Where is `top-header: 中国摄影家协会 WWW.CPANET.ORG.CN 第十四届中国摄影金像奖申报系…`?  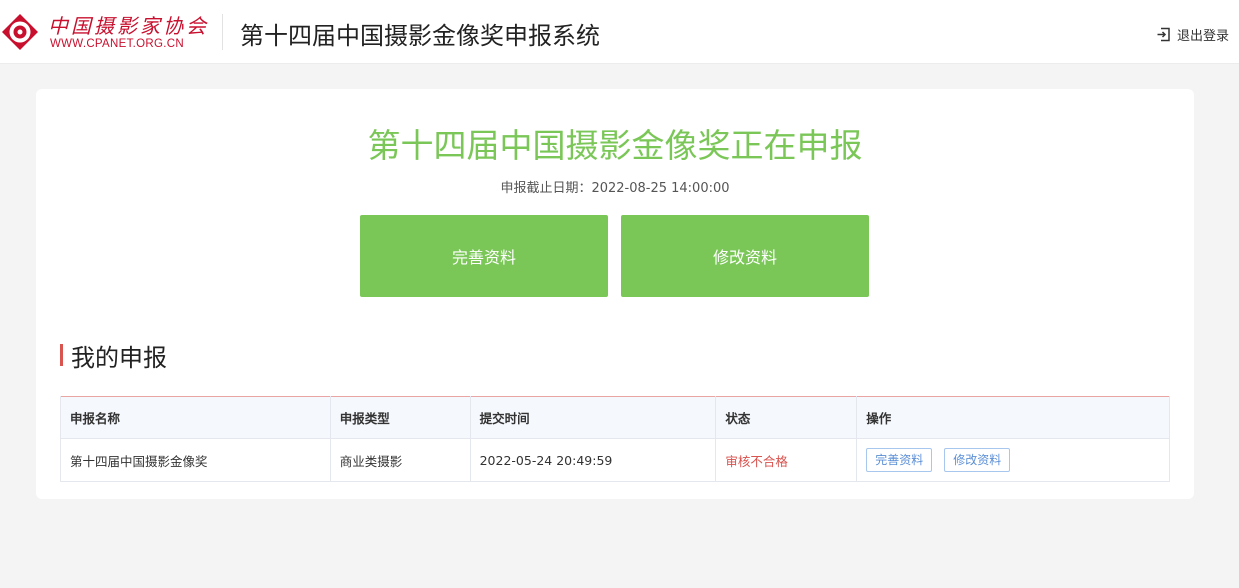
top-header: 中国摄影家协会 WWW.CPANET.ORG.CN 第十四届中国摄影金像奖申报系… is located at coordinates (619, 32).